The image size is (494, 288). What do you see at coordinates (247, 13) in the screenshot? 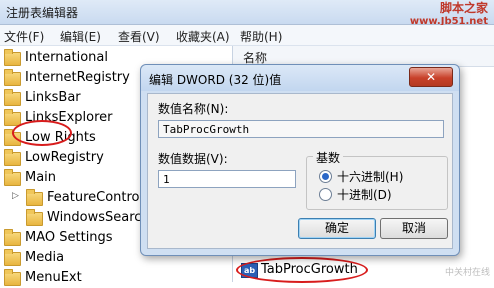
I see `window-titlebar: 注册表编辑器 脚本之家 www.Jb51.net` at bounding box center [247, 13].